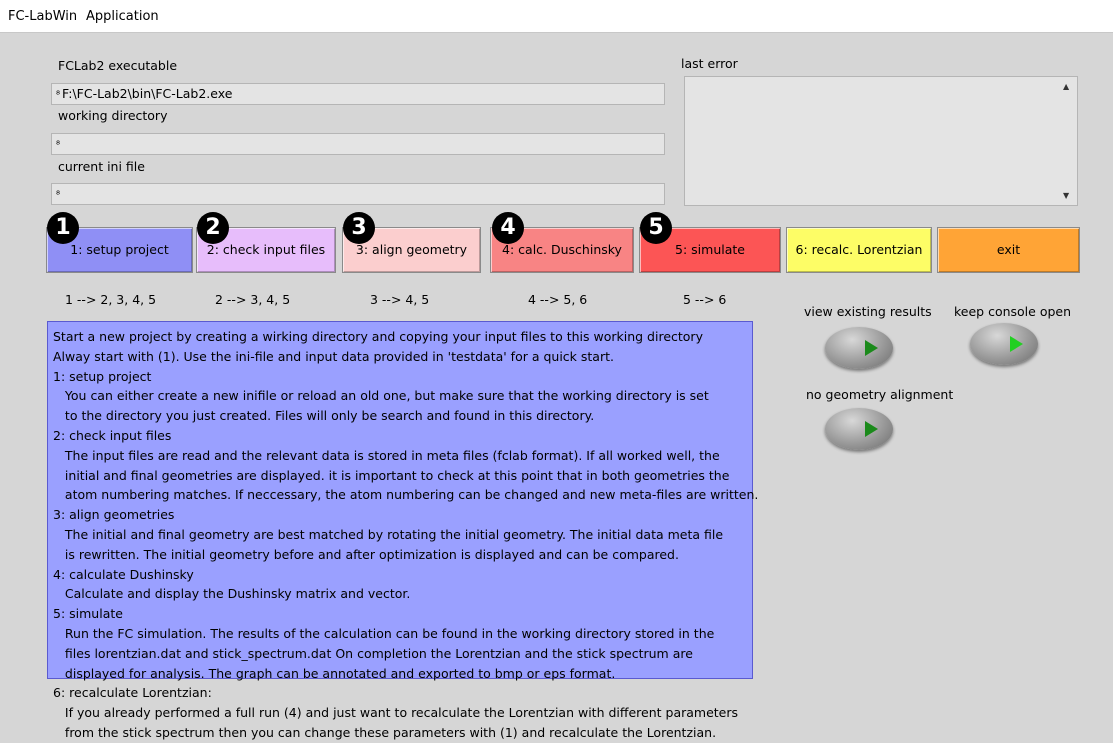 The width and height of the screenshot is (1113, 743). I want to click on keep-console-open-label: keep console open, so click(1013, 311).